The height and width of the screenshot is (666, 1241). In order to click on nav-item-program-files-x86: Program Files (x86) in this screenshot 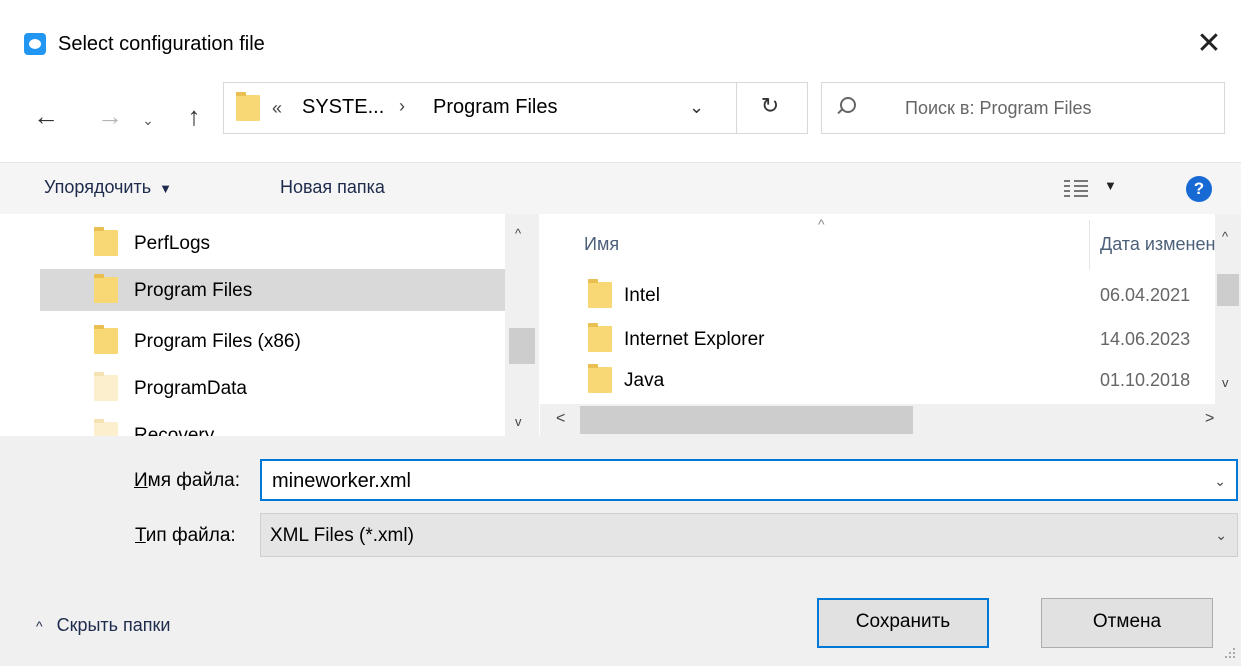, I will do `click(272, 341)`.